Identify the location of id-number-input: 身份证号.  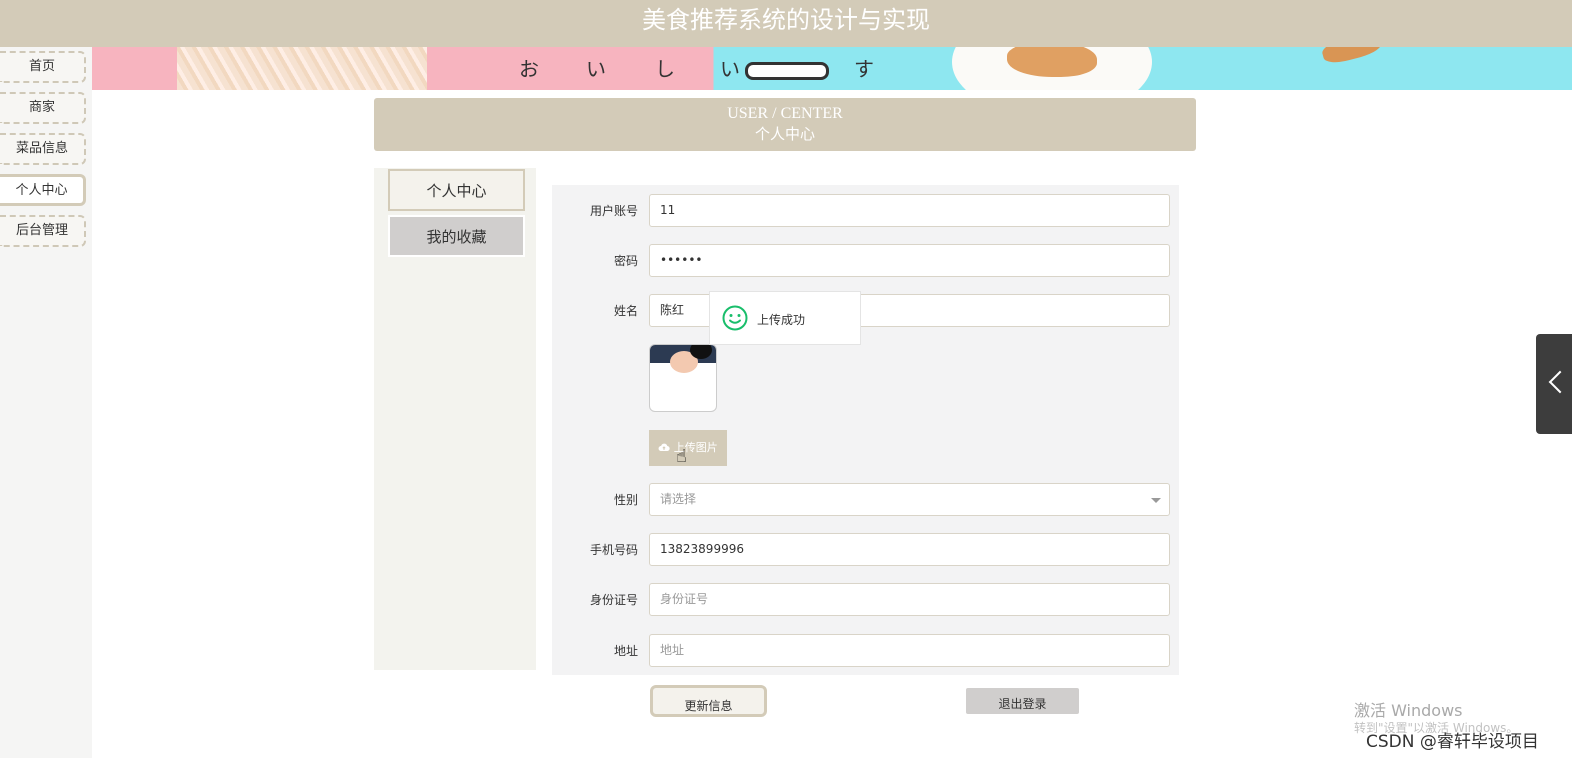
(909, 599).